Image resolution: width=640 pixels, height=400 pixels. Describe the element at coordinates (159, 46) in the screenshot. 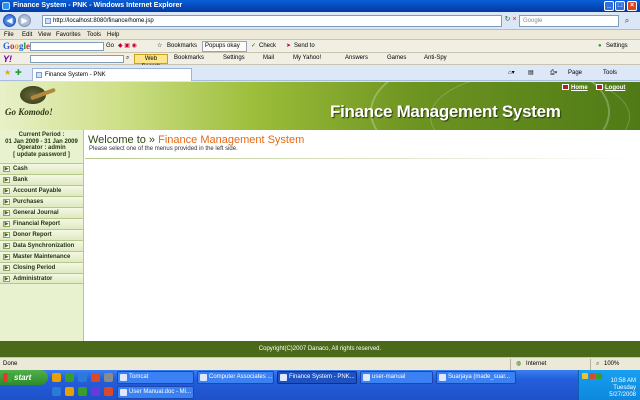

I see `bookmarks-star-icon: ☆` at that location.